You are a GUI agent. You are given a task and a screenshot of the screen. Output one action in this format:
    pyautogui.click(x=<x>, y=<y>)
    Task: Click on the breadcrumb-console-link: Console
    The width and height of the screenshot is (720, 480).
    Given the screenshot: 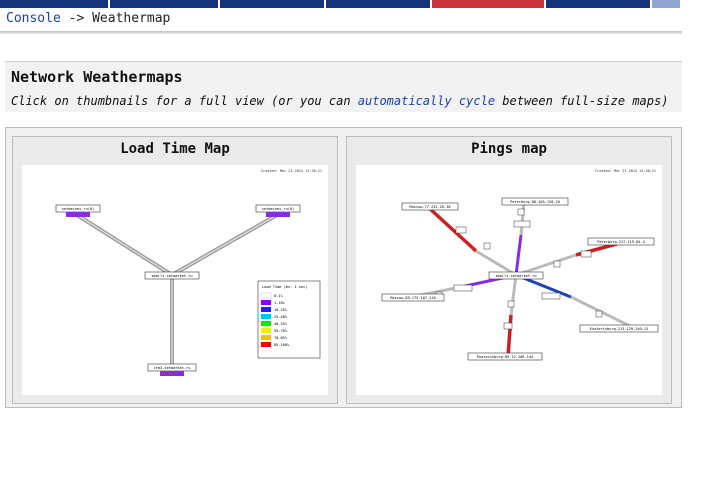 What is the action you would take?
    pyautogui.click(x=33, y=18)
    